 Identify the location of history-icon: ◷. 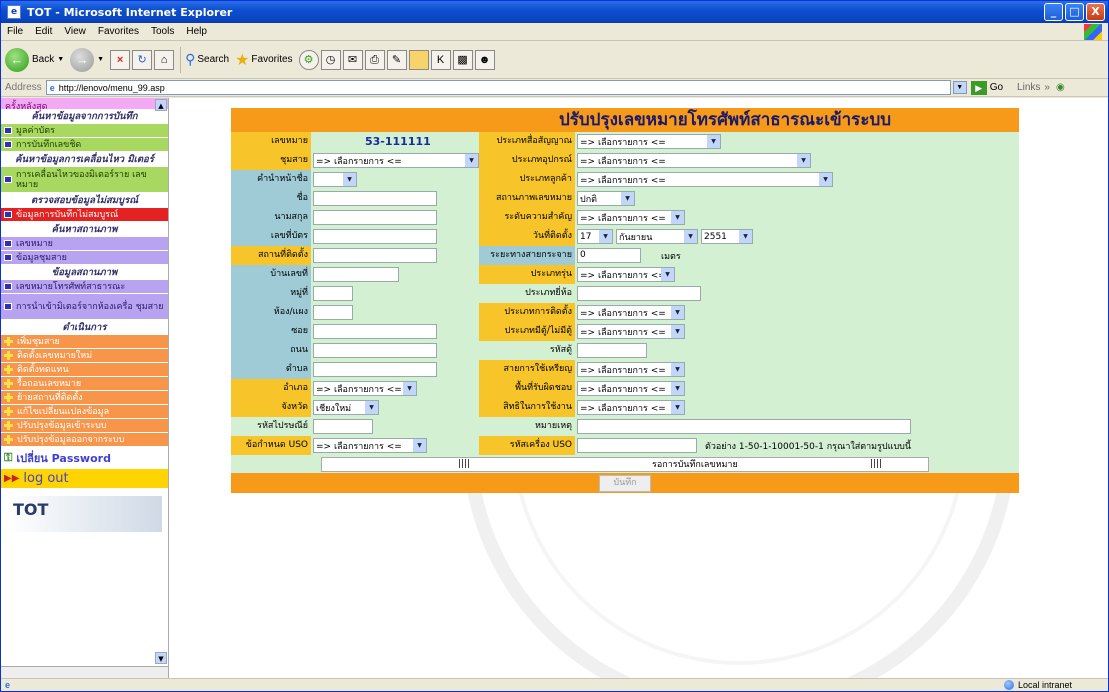
(330, 59).